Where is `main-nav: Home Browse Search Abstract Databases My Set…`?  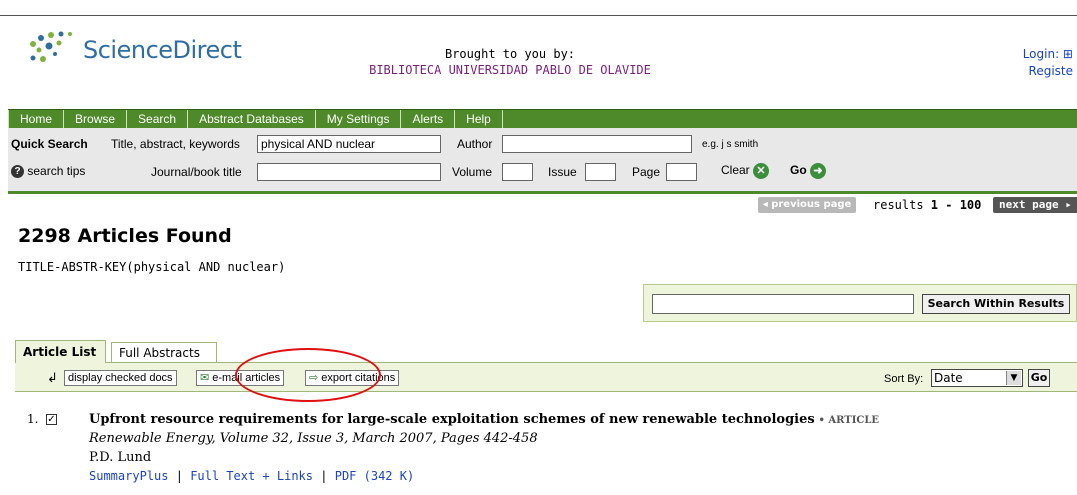 main-nav: Home Browse Search Abstract Databases My Set… is located at coordinates (542, 118).